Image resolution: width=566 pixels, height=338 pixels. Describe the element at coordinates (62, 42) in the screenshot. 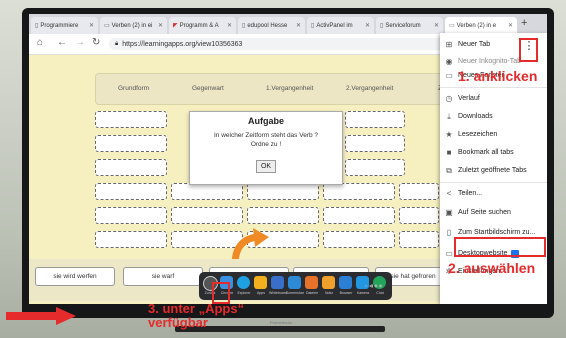

I see `back-icon: ←` at that location.